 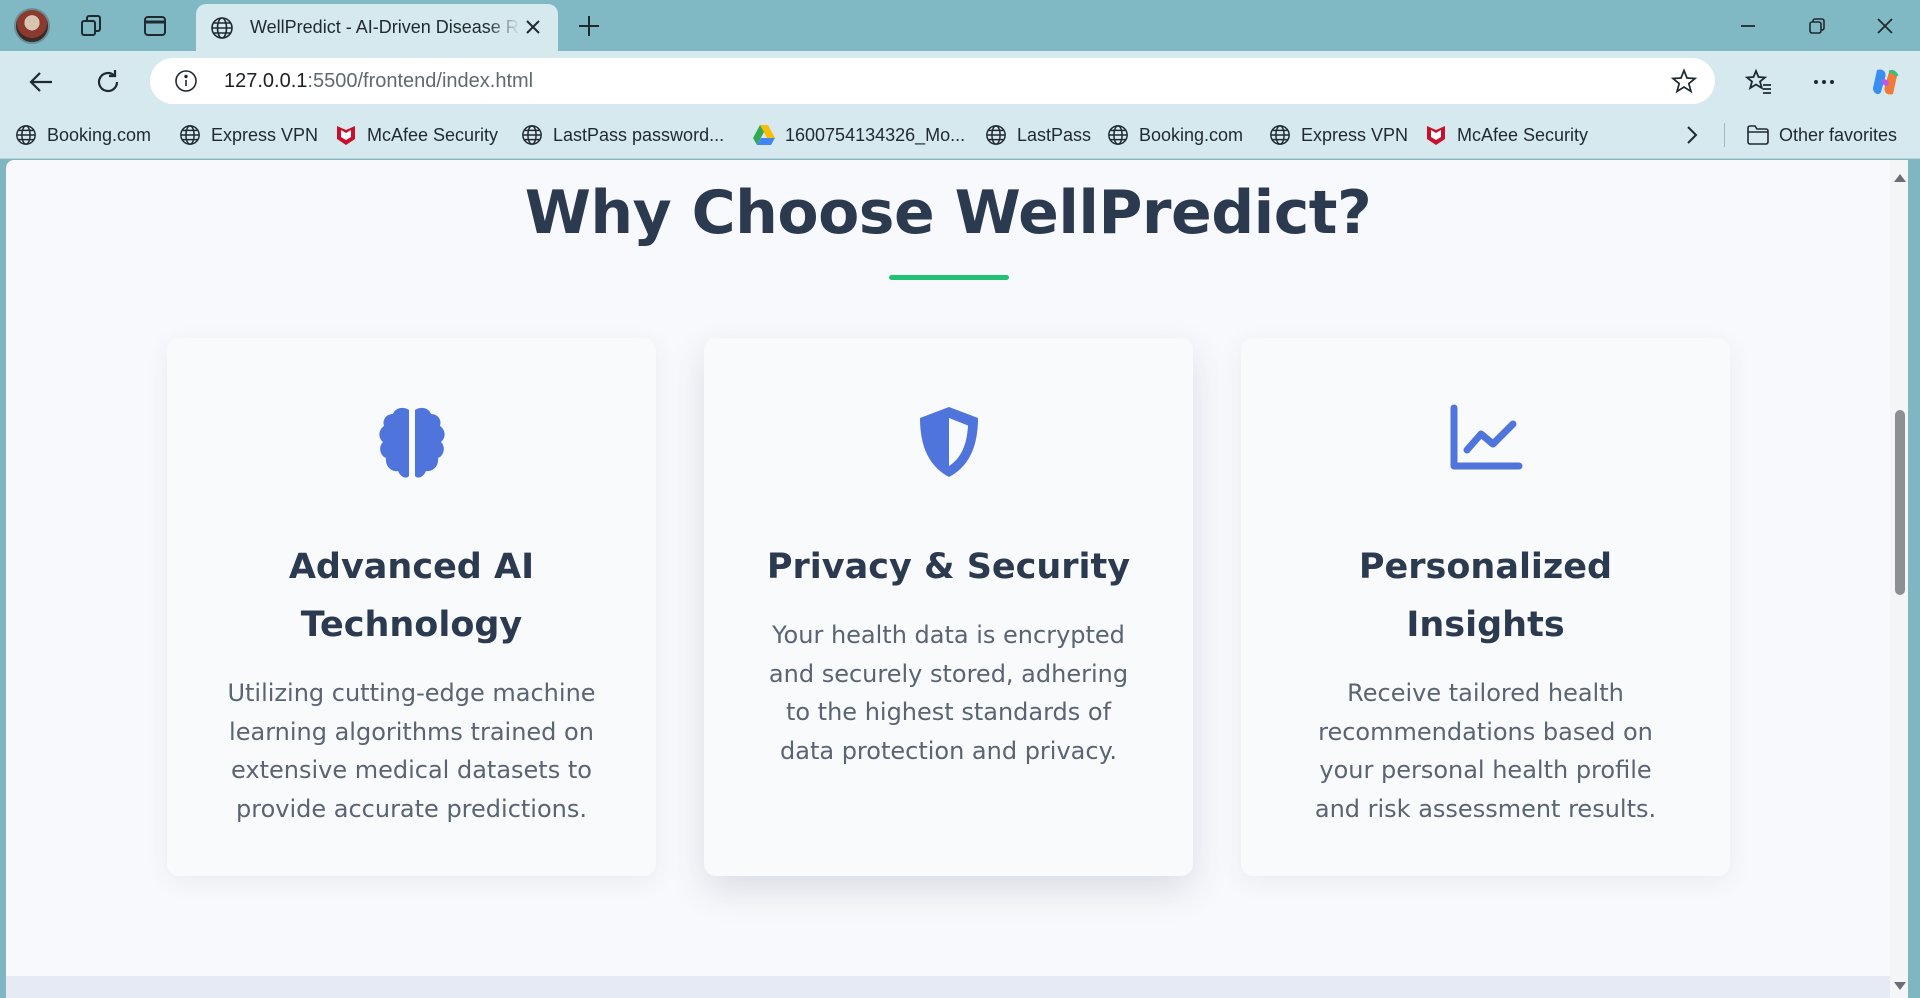 What do you see at coordinates (1684, 81) in the screenshot?
I see `favorite-star-icon` at bounding box center [1684, 81].